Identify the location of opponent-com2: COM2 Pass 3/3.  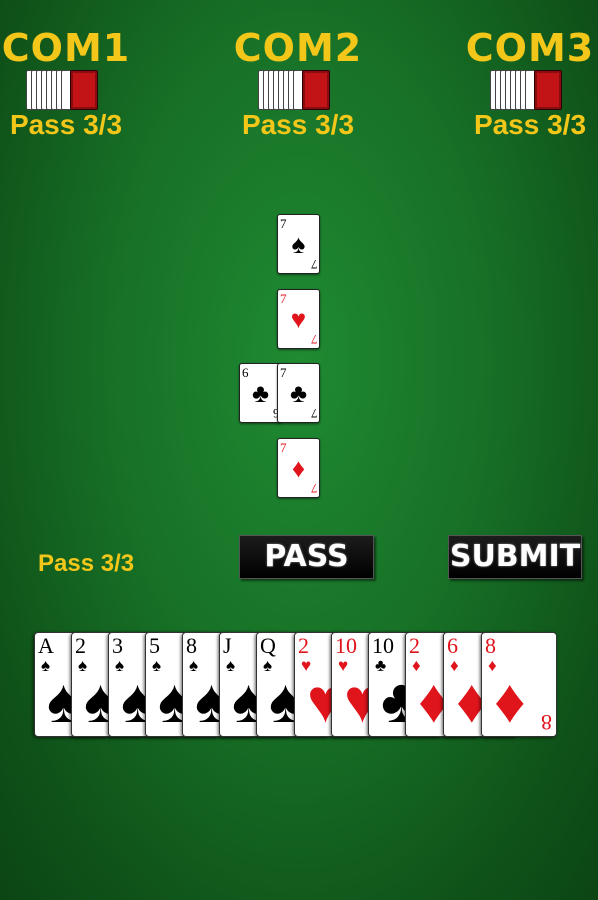
(298, 84).